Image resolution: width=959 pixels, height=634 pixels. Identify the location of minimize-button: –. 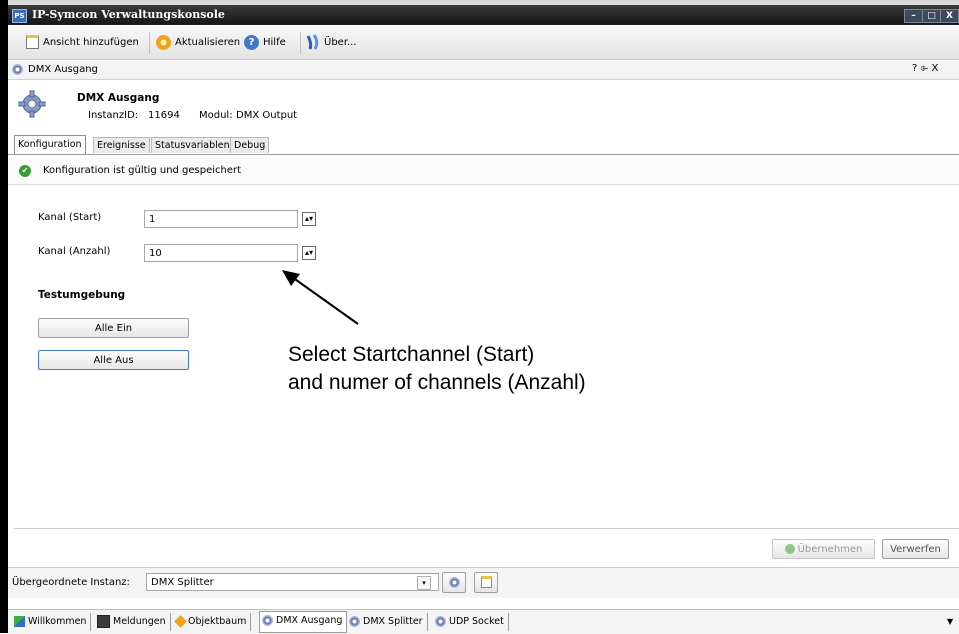
(913, 16).